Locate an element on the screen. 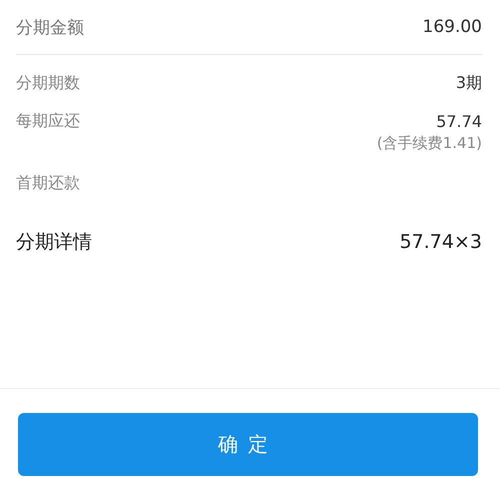  fee-note: (含手续费1.41) is located at coordinates (429, 143).